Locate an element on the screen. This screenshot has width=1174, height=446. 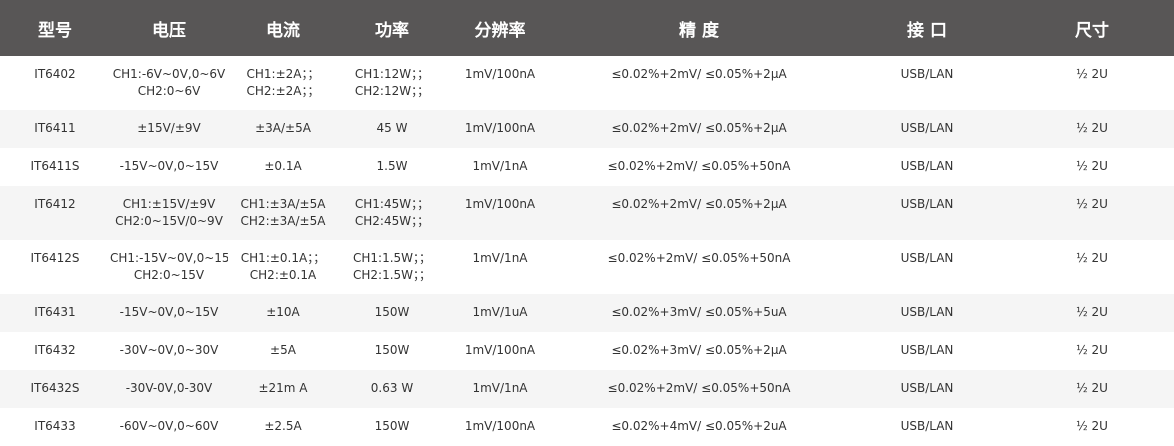
cell-current: ±21m A is located at coordinates (283, 389).